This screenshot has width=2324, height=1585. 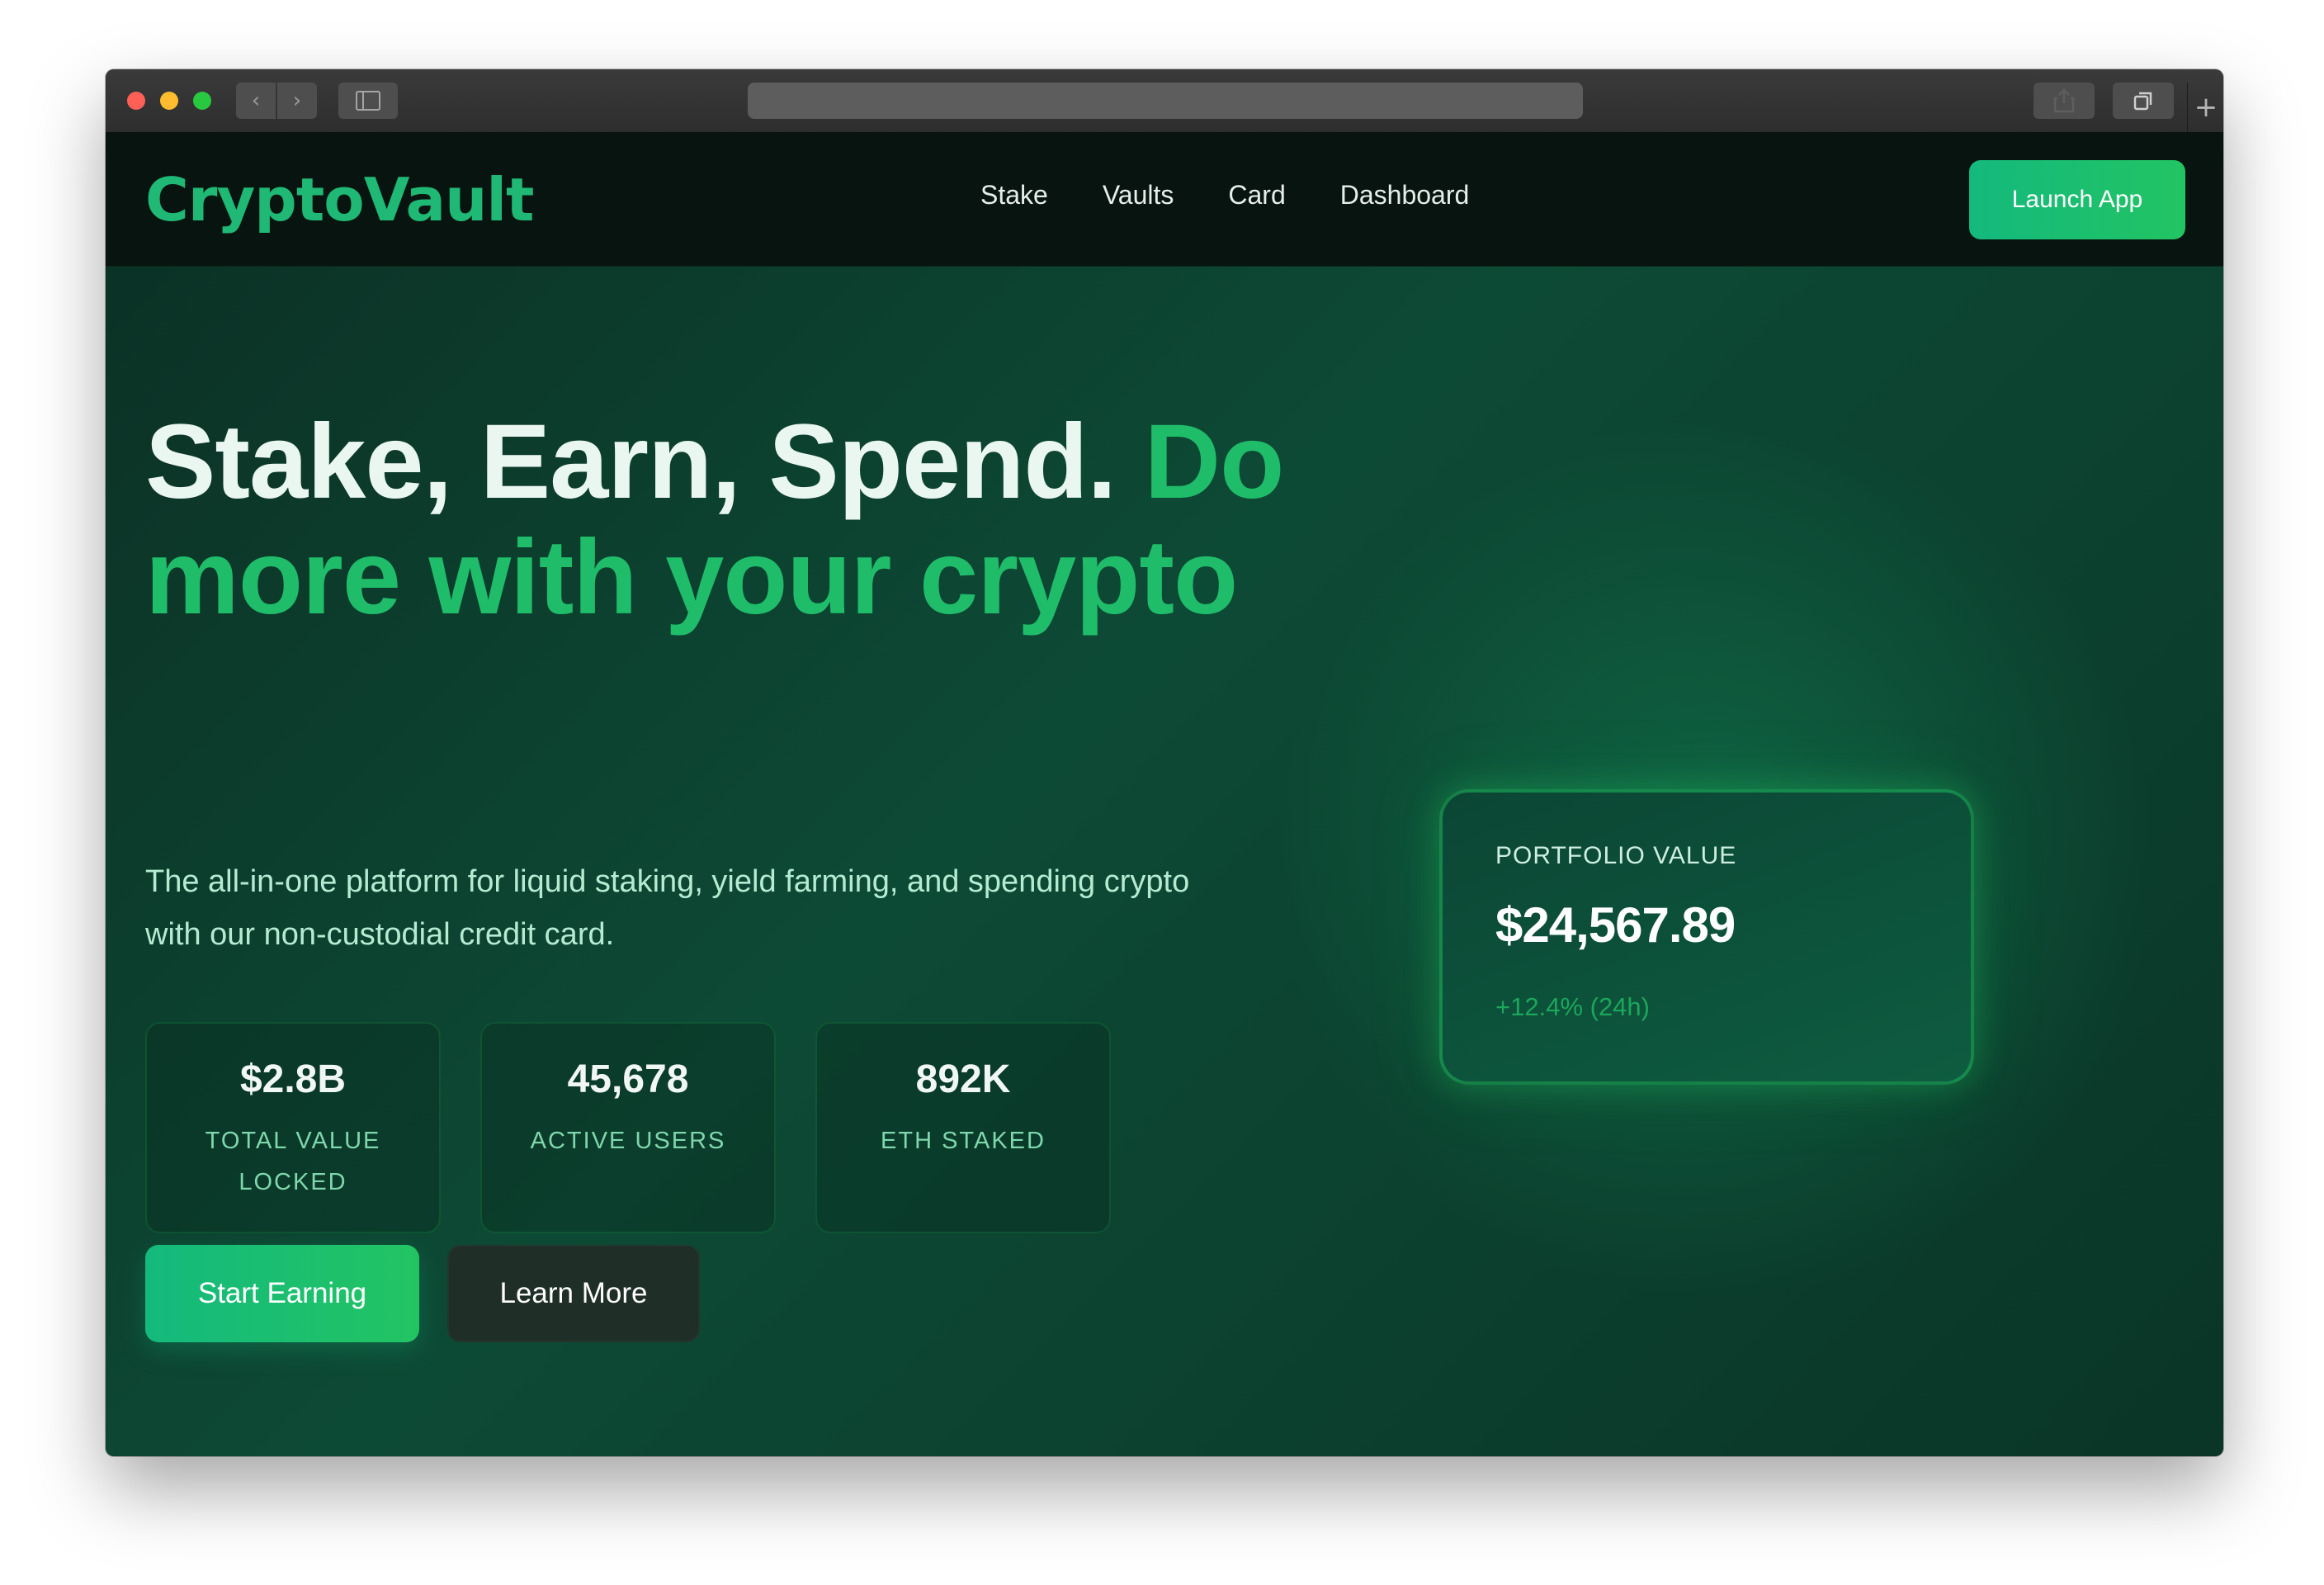 What do you see at coordinates (573, 1293) in the screenshot?
I see `learn-more-button: Learn More` at bounding box center [573, 1293].